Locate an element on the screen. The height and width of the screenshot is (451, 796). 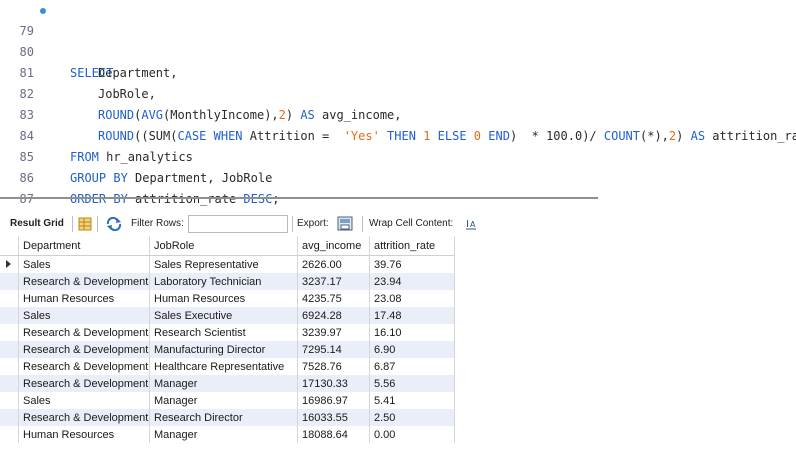
cell-avg-income: 3239.97 is located at coordinates (333, 332).